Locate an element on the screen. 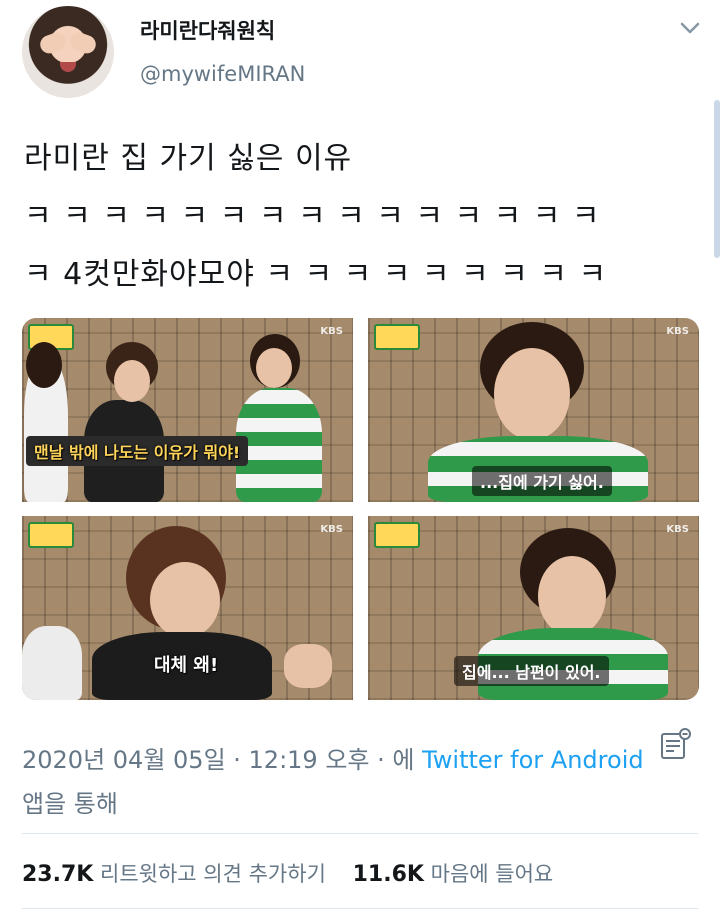 This screenshot has width=720, height=923. media-panel: KBS 맨날 밖에 나도는 이유가 뭐야! is located at coordinates (187, 410).